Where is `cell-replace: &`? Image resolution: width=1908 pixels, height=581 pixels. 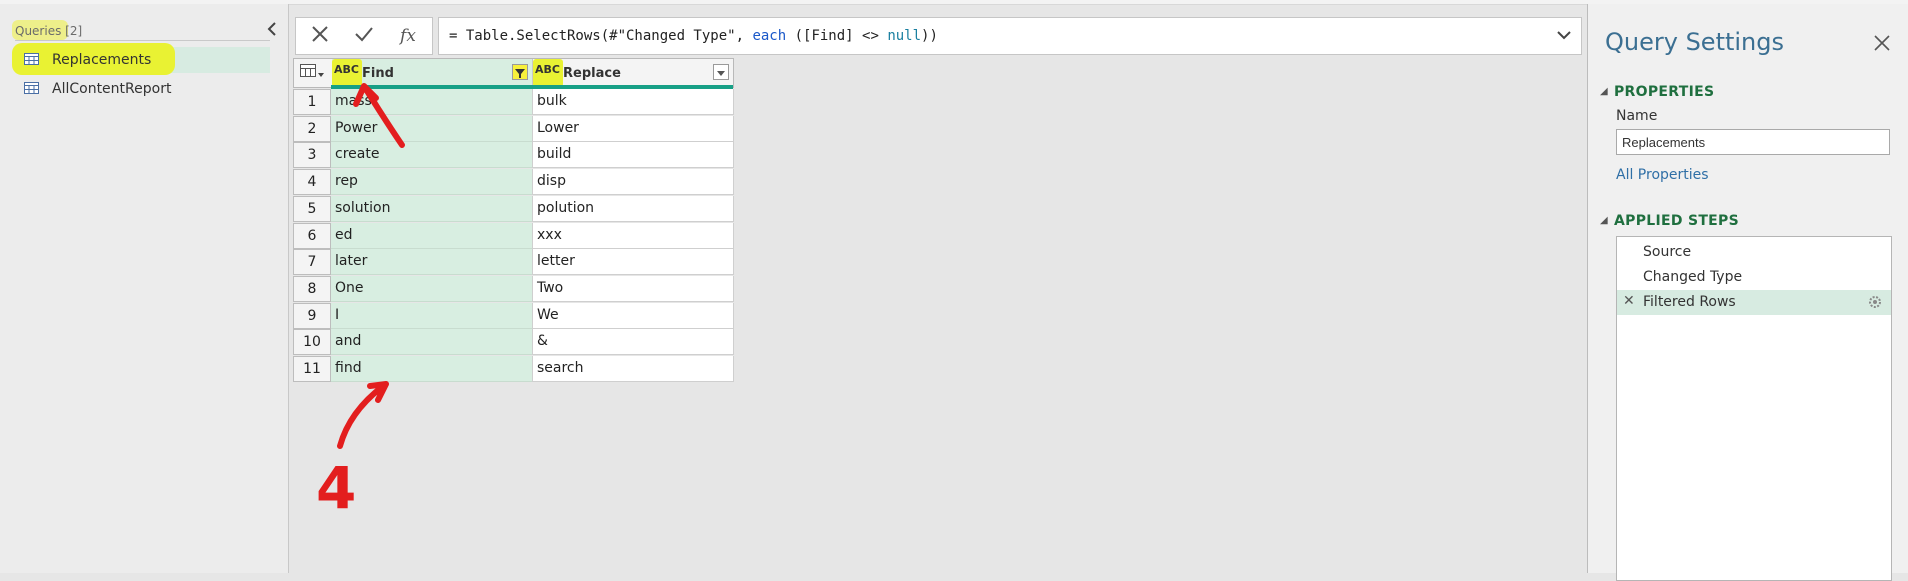 cell-replace: & is located at coordinates (633, 342).